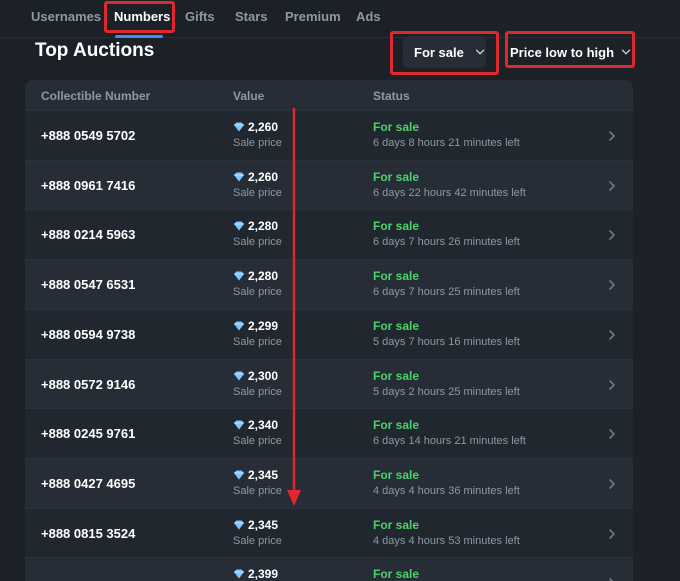 This screenshot has height=581, width=680. Describe the element at coordinates (446, 391) in the screenshot. I see `time-left: 5 days 2 hours 25 minutes left` at that location.